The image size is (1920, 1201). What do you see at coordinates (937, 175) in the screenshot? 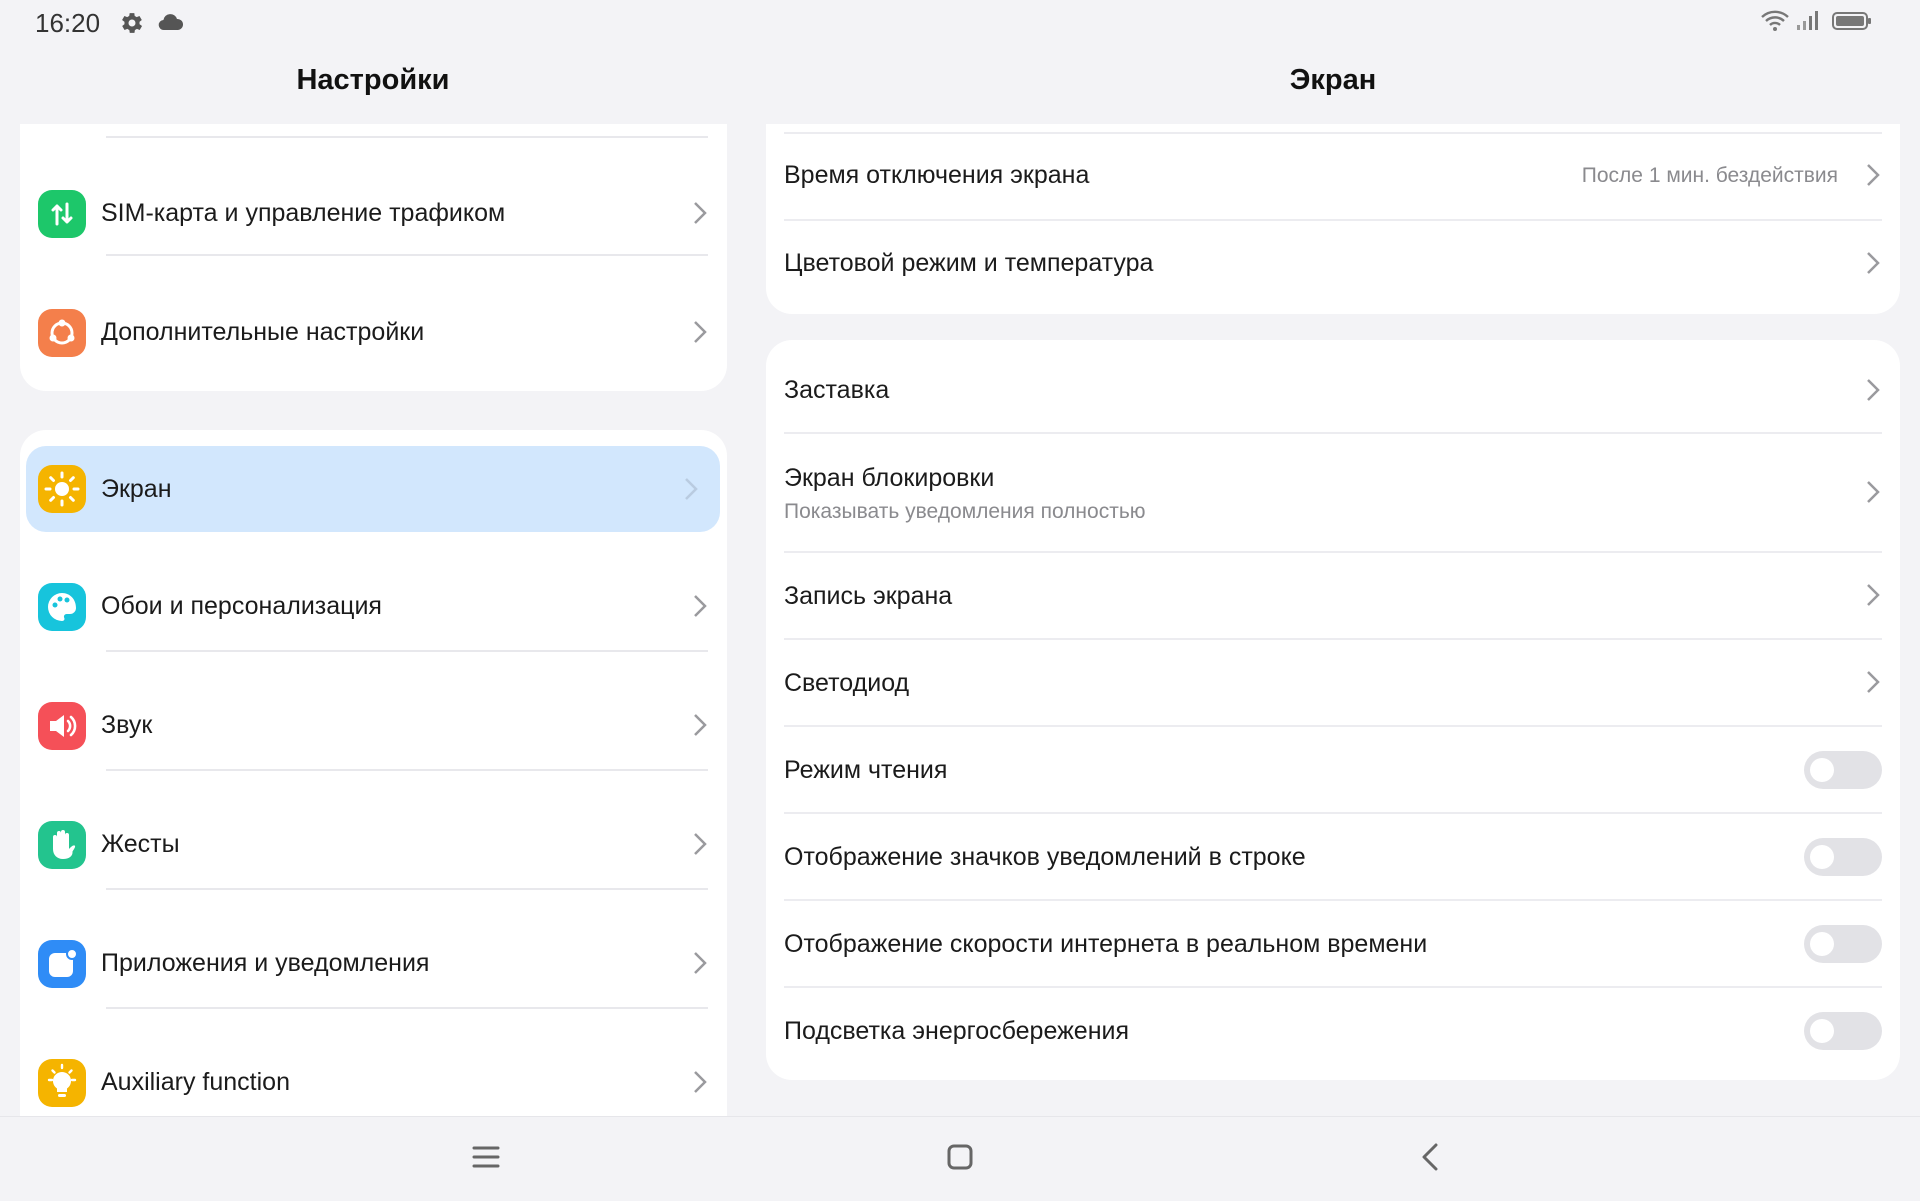
I see `row-label: Время отключения экрана` at bounding box center [937, 175].